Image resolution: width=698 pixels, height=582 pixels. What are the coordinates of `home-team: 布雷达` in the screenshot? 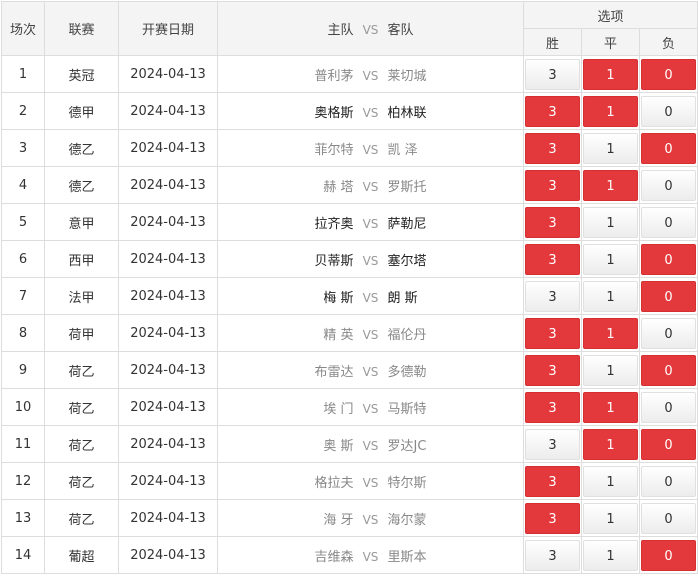 It's located at (334, 372).